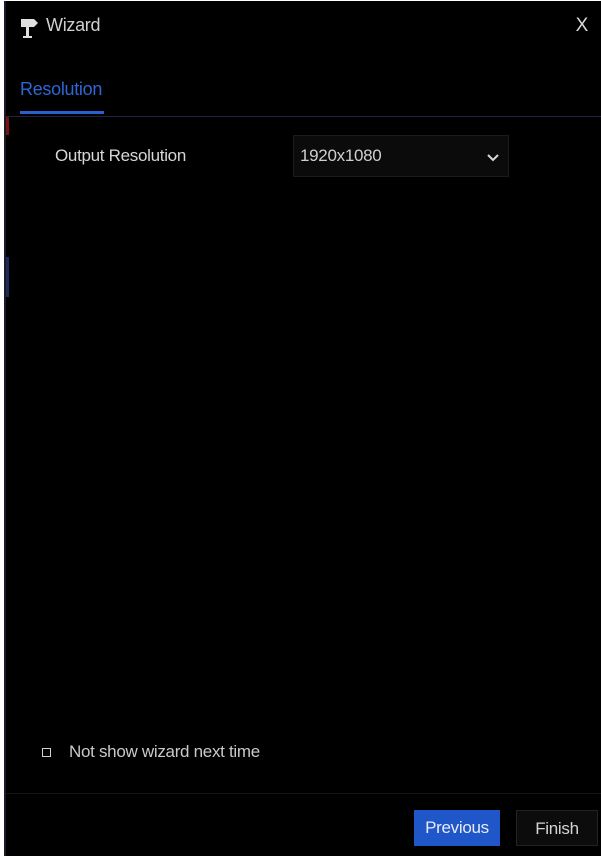 The image size is (601, 861). I want to click on window-title: Wizard, so click(73, 25).